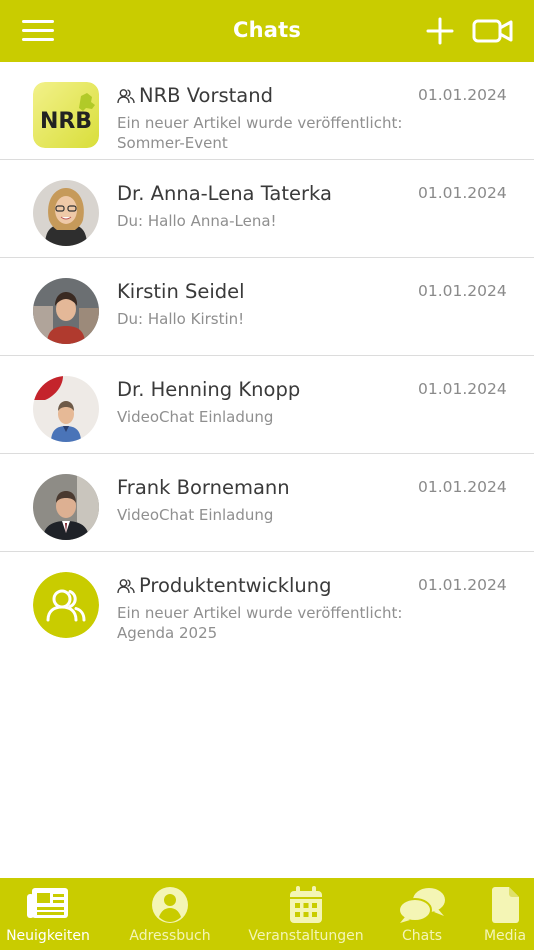  I want to click on nrb-logo-avatar: NRB, so click(66, 115).